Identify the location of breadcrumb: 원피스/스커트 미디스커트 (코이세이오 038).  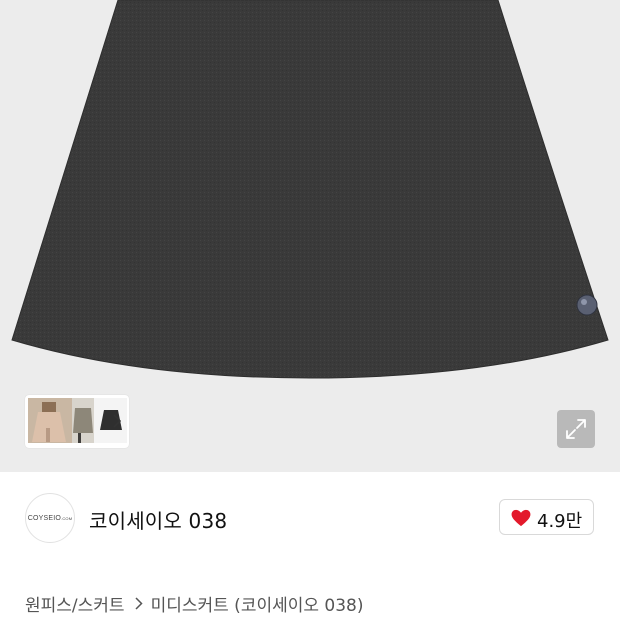
(194, 603).